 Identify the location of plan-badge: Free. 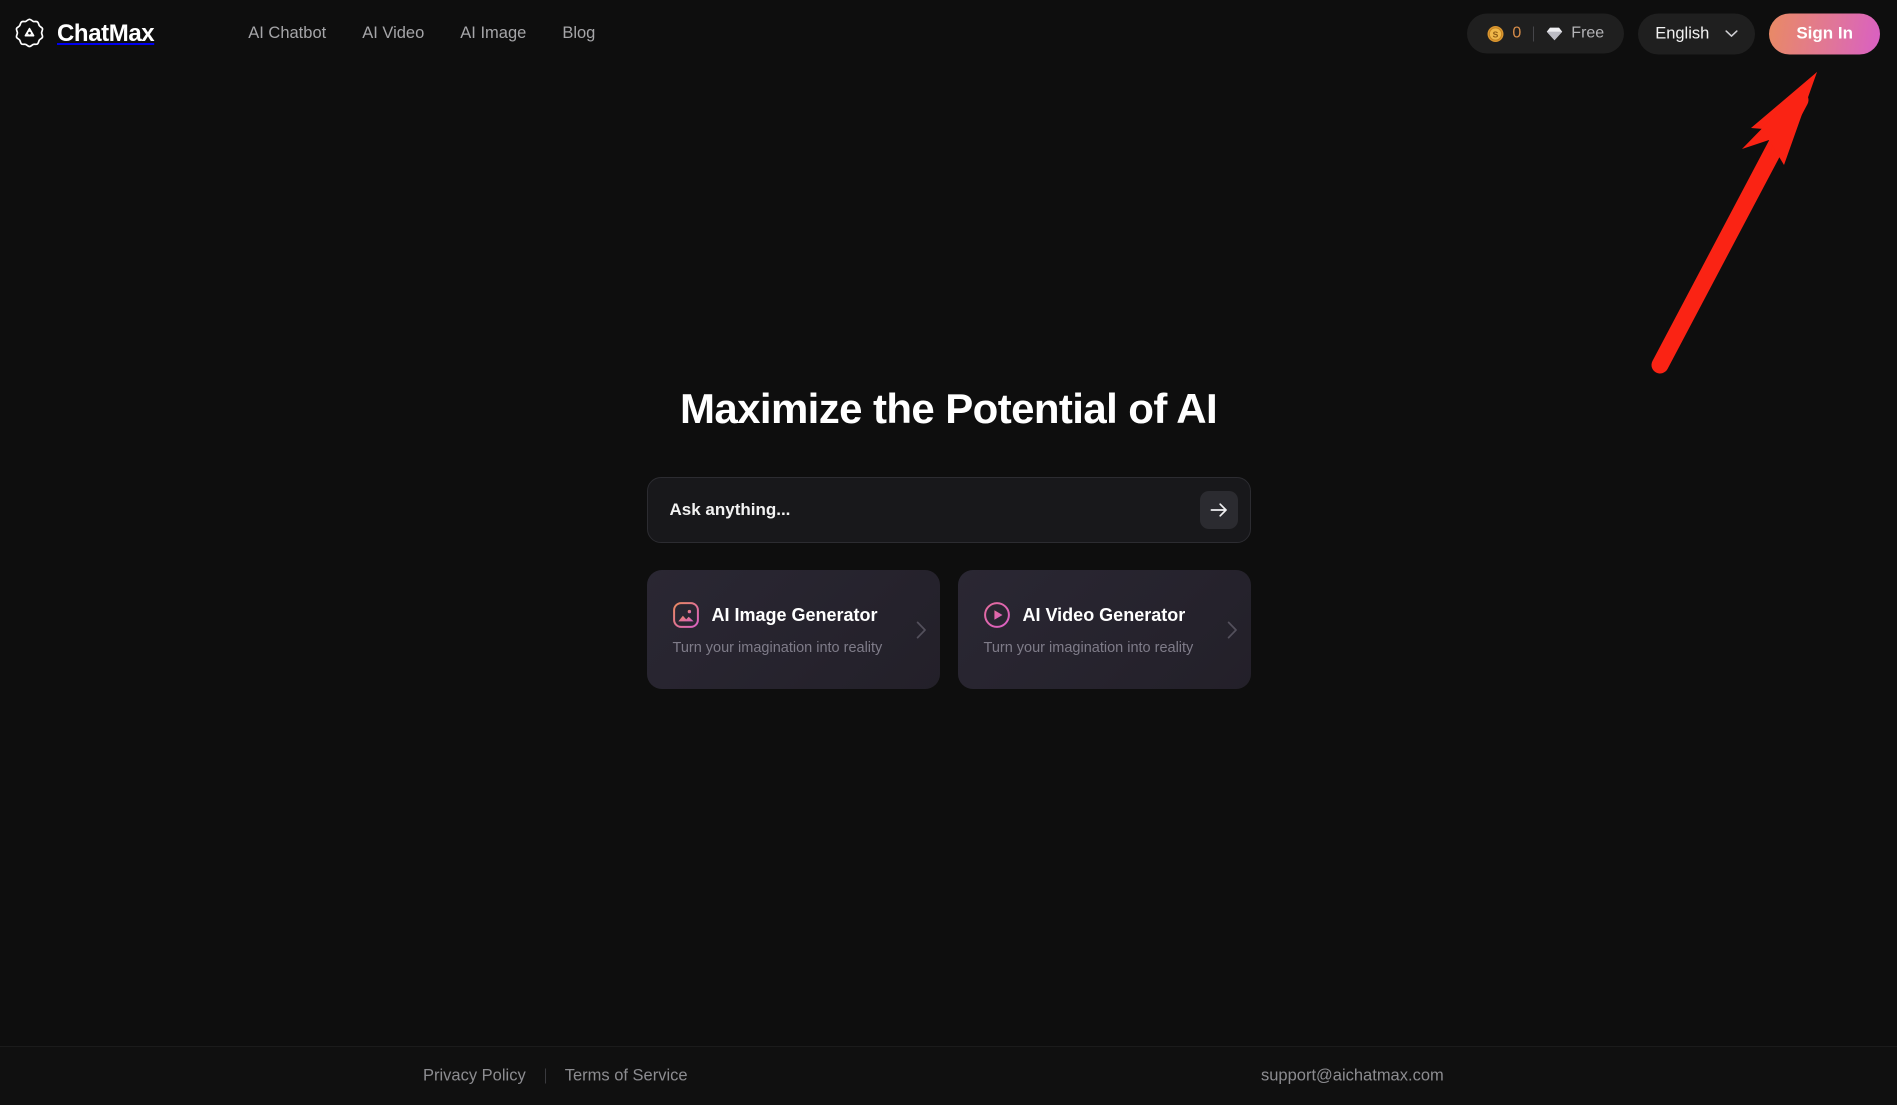
(1575, 34).